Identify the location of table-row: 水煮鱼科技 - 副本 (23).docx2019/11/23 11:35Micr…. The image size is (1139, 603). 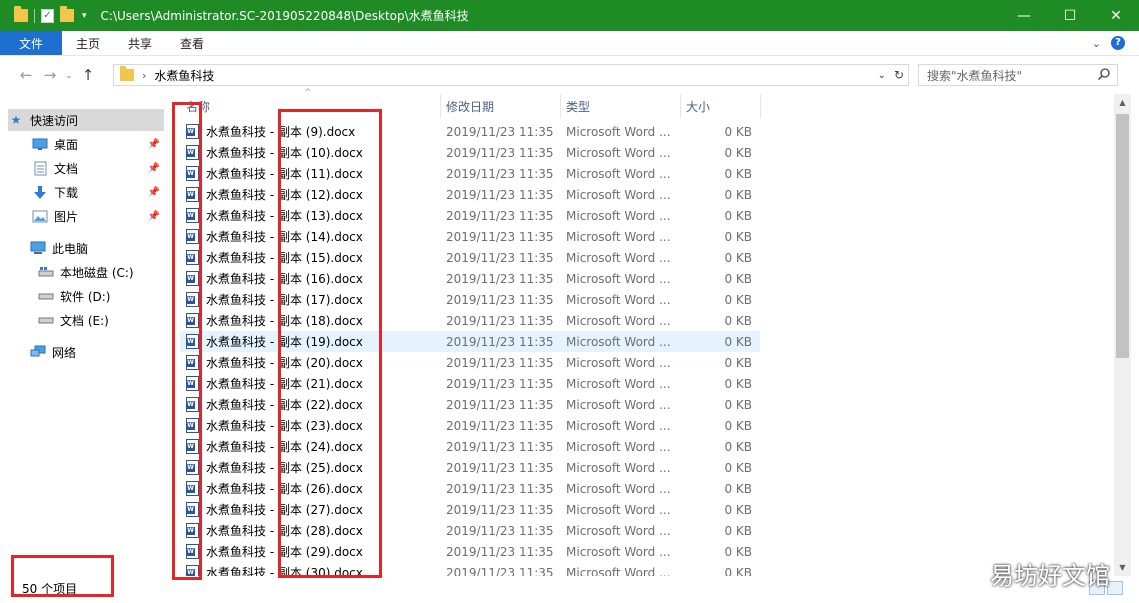
(470, 425).